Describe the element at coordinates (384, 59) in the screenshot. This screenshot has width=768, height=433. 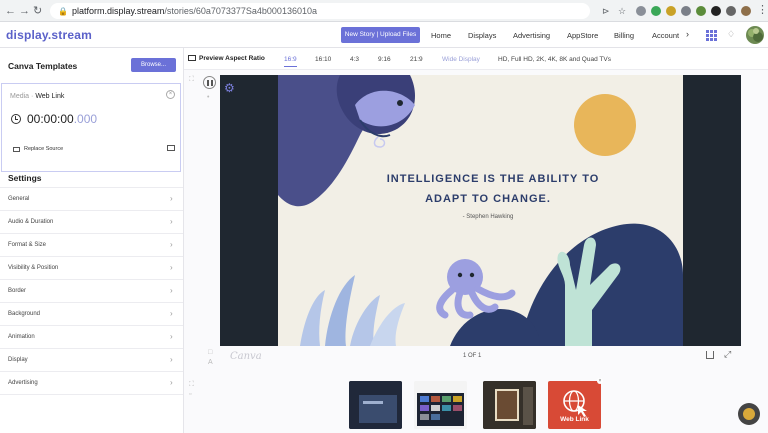
I see `ratio-9-16: 9:16` at that location.